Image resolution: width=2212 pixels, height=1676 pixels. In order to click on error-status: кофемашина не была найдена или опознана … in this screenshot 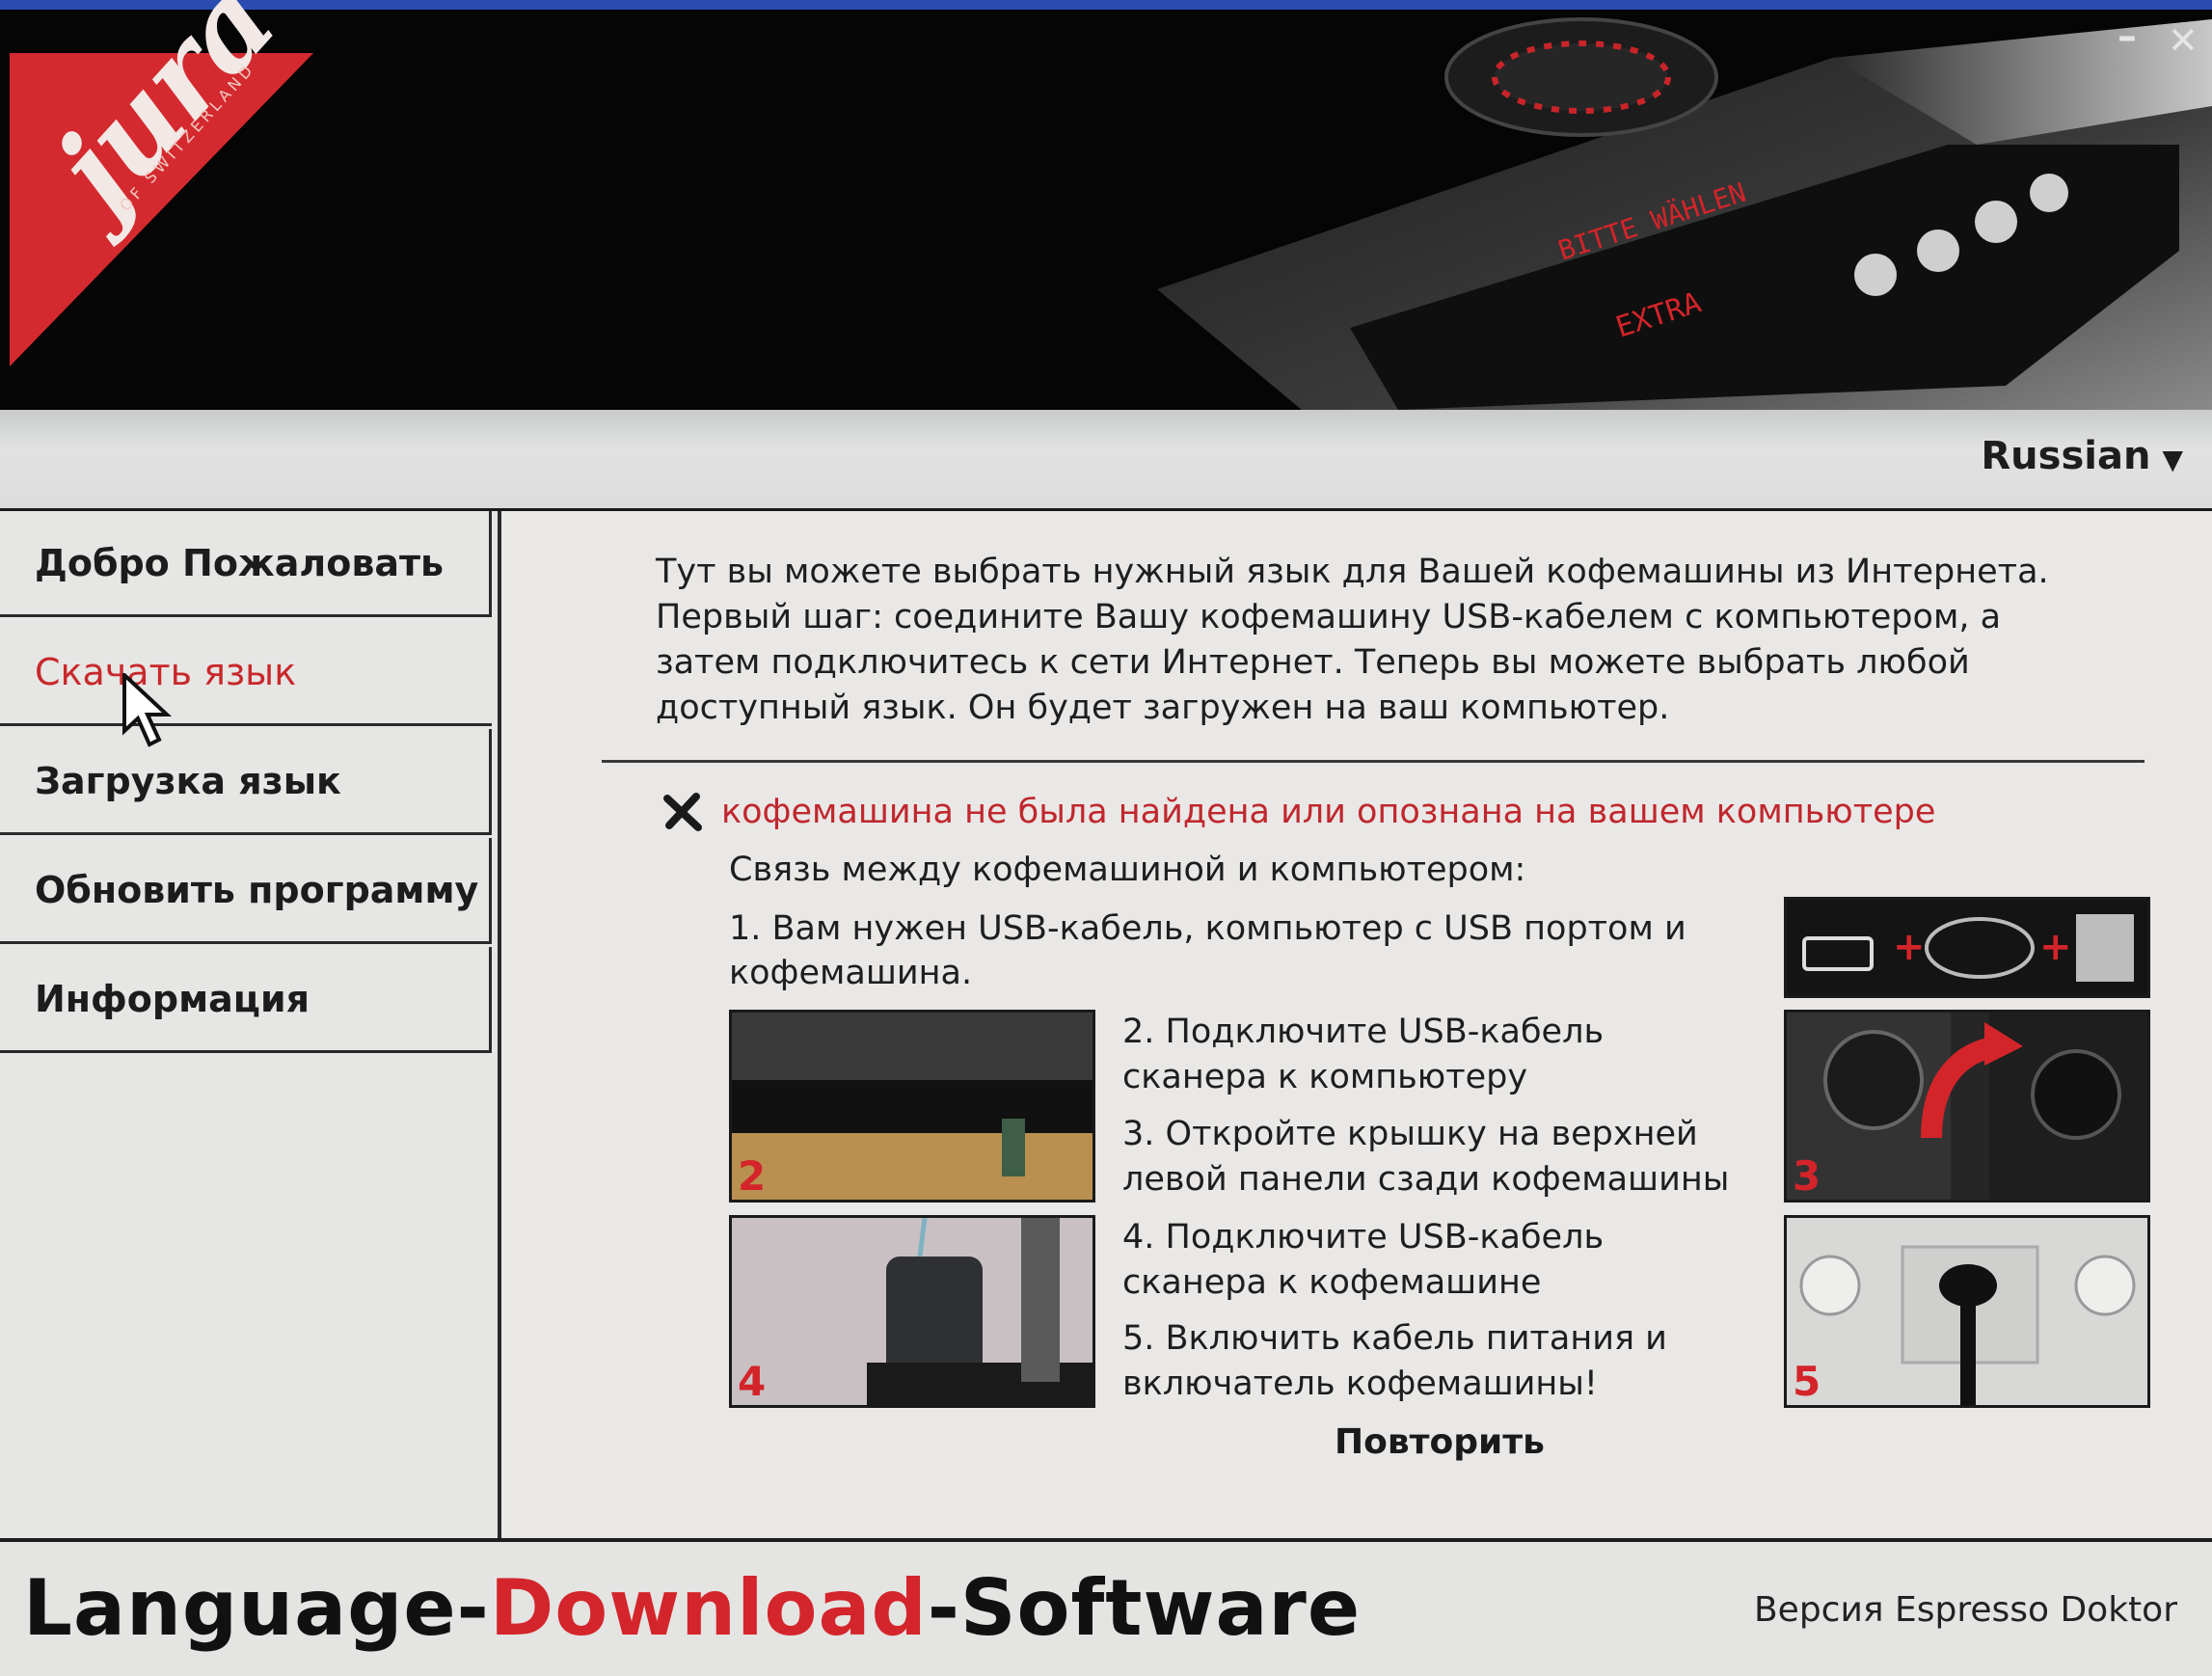, I will do `click(1298, 812)`.